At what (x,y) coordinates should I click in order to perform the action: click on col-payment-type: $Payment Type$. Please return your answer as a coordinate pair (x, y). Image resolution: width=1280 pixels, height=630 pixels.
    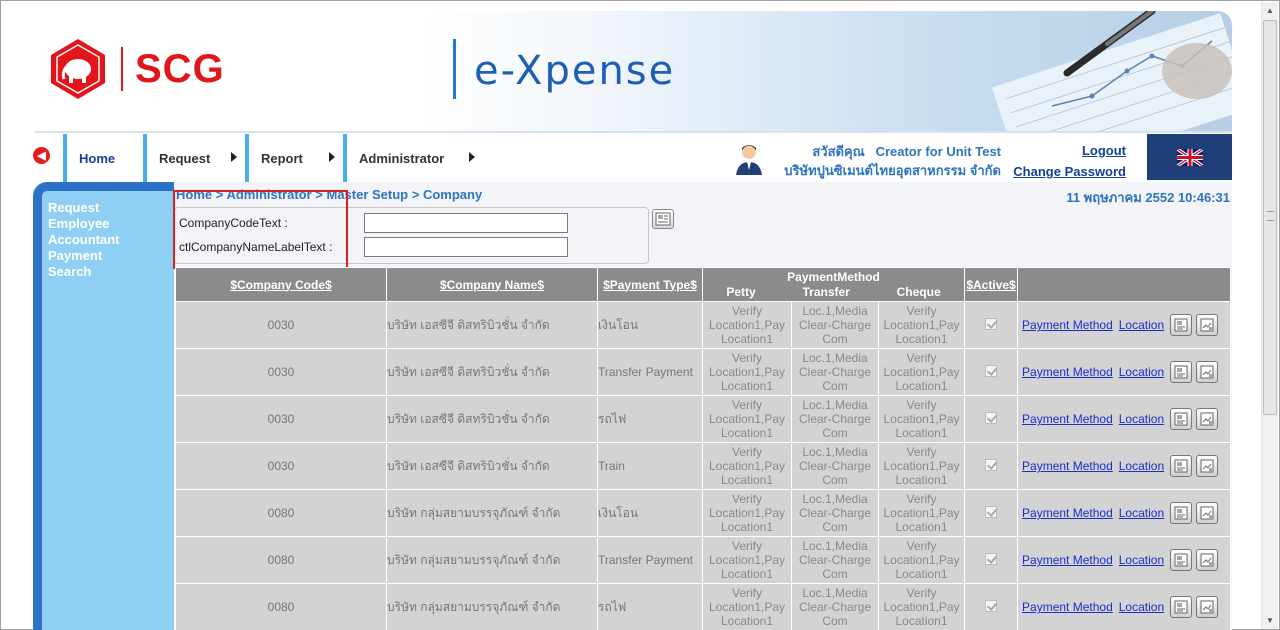
    Looking at the image, I should click on (650, 284).